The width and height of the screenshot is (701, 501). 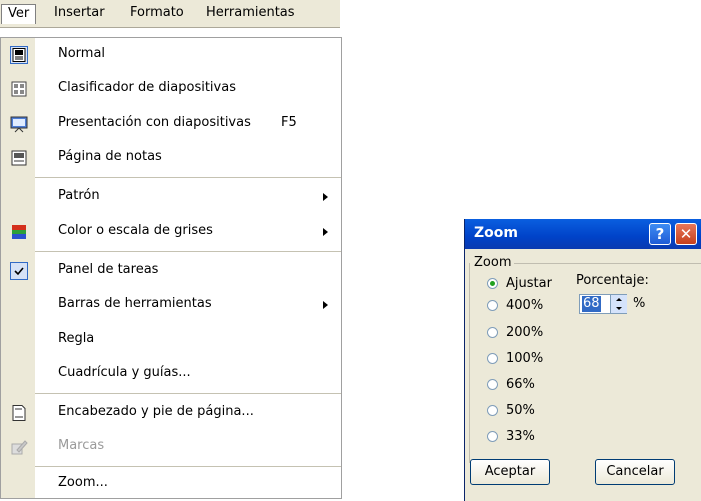 I want to click on menu-item-presentacion: Presentación con diapositivas F5, so click(x=171, y=124).